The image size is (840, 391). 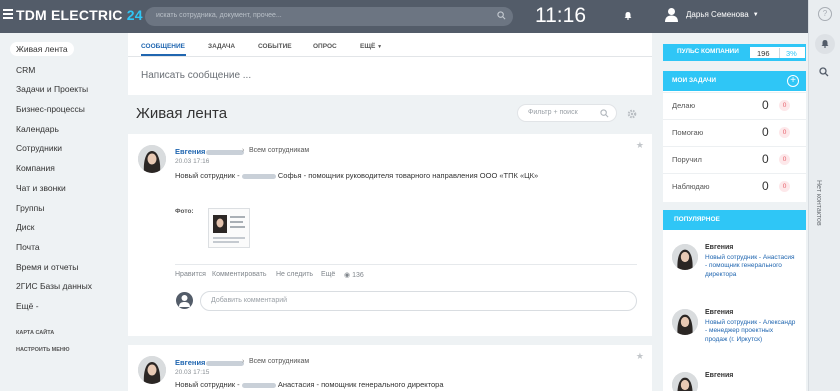 What do you see at coordinates (560, 16) in the screenshot?
I see `clock: 11:16` at bounding box center [560, 16].